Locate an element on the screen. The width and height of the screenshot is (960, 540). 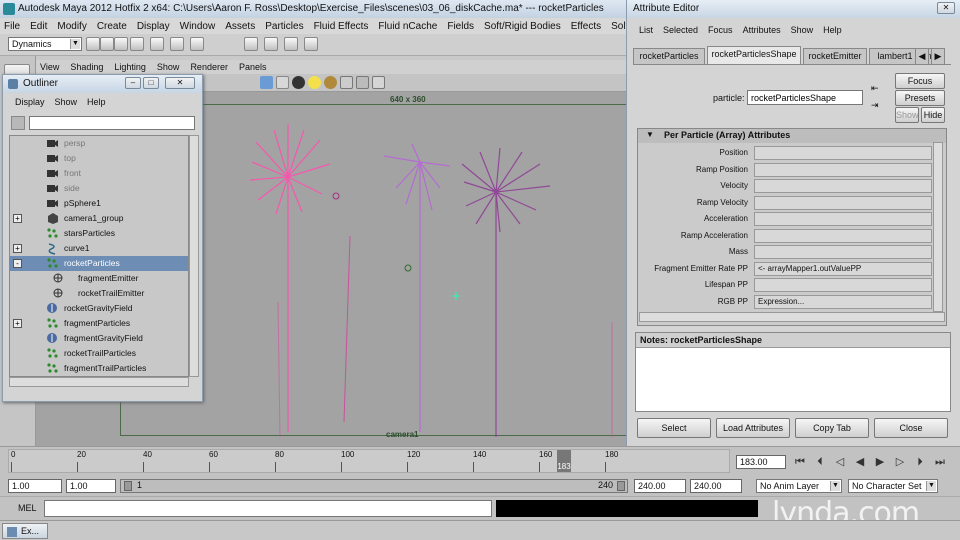
tab-lambert1: lambert1 is located at coordinates (895, 56).